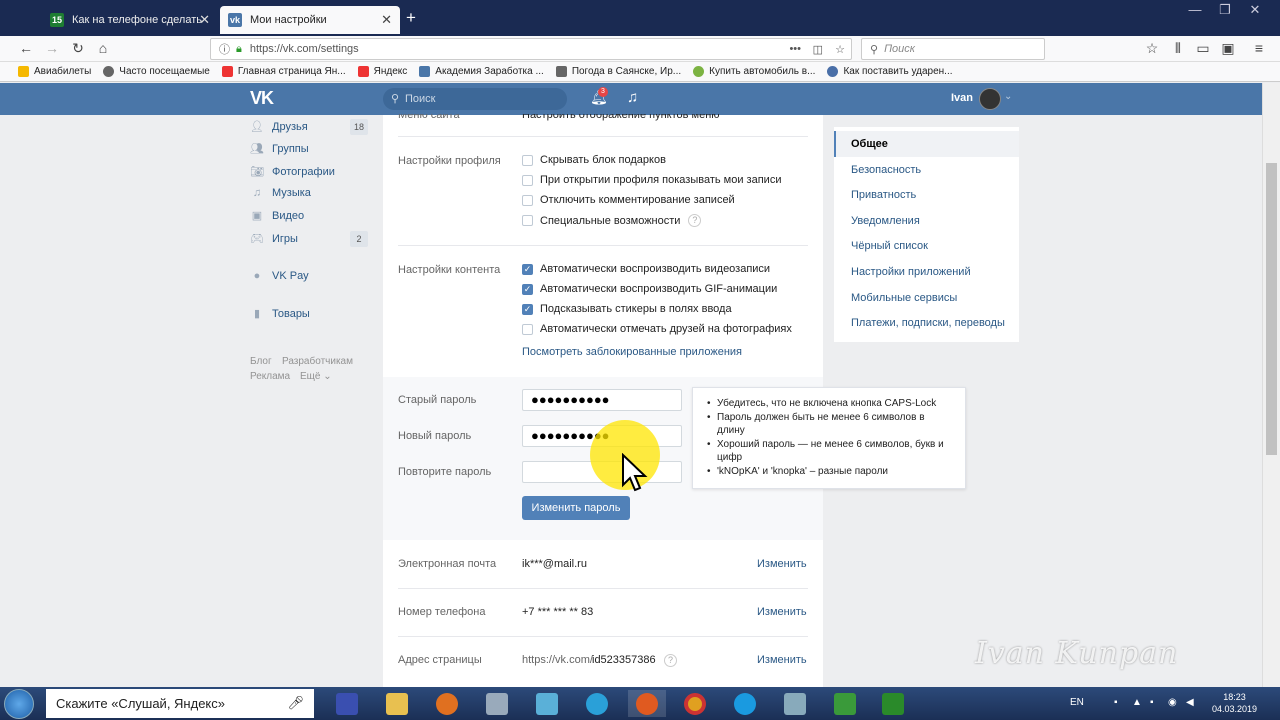 The height and width of the screenshot is (720, 1280). I want to click on sidebar-item-vkpay: ● VK Pay, so click(279, 276).